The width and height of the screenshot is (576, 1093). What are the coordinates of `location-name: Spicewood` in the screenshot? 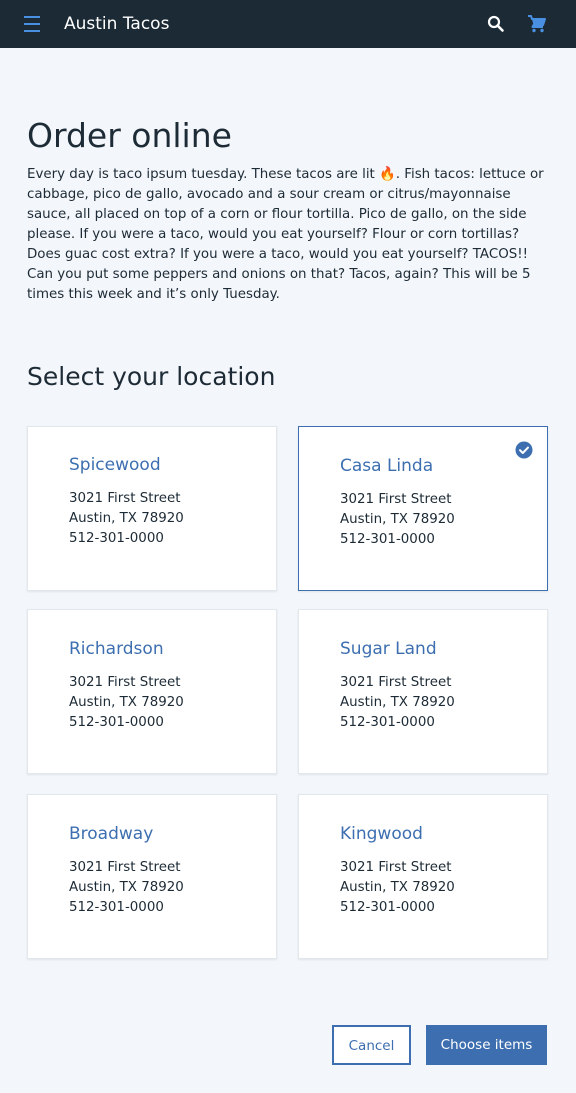 It's located at (115, 465).